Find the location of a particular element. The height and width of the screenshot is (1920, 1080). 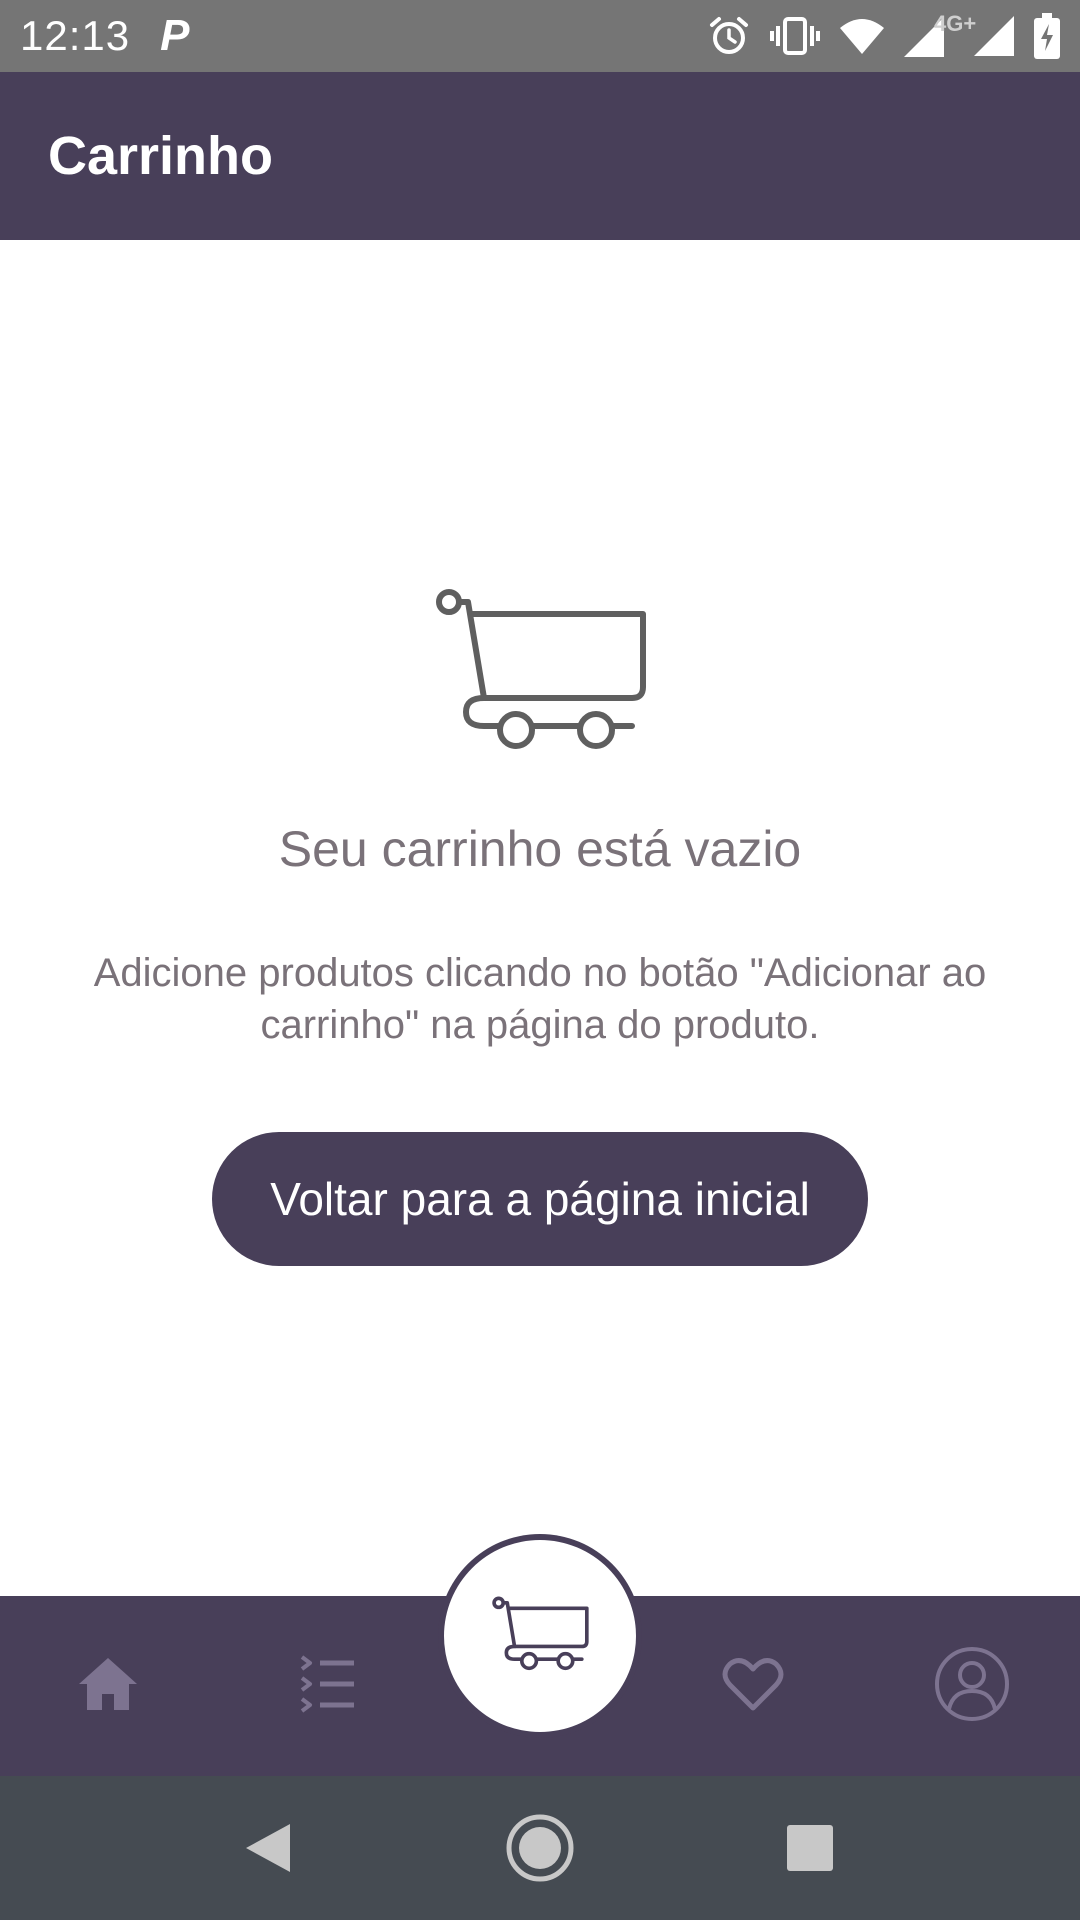

home-circle-icon is located at coordinates (540, 1848).